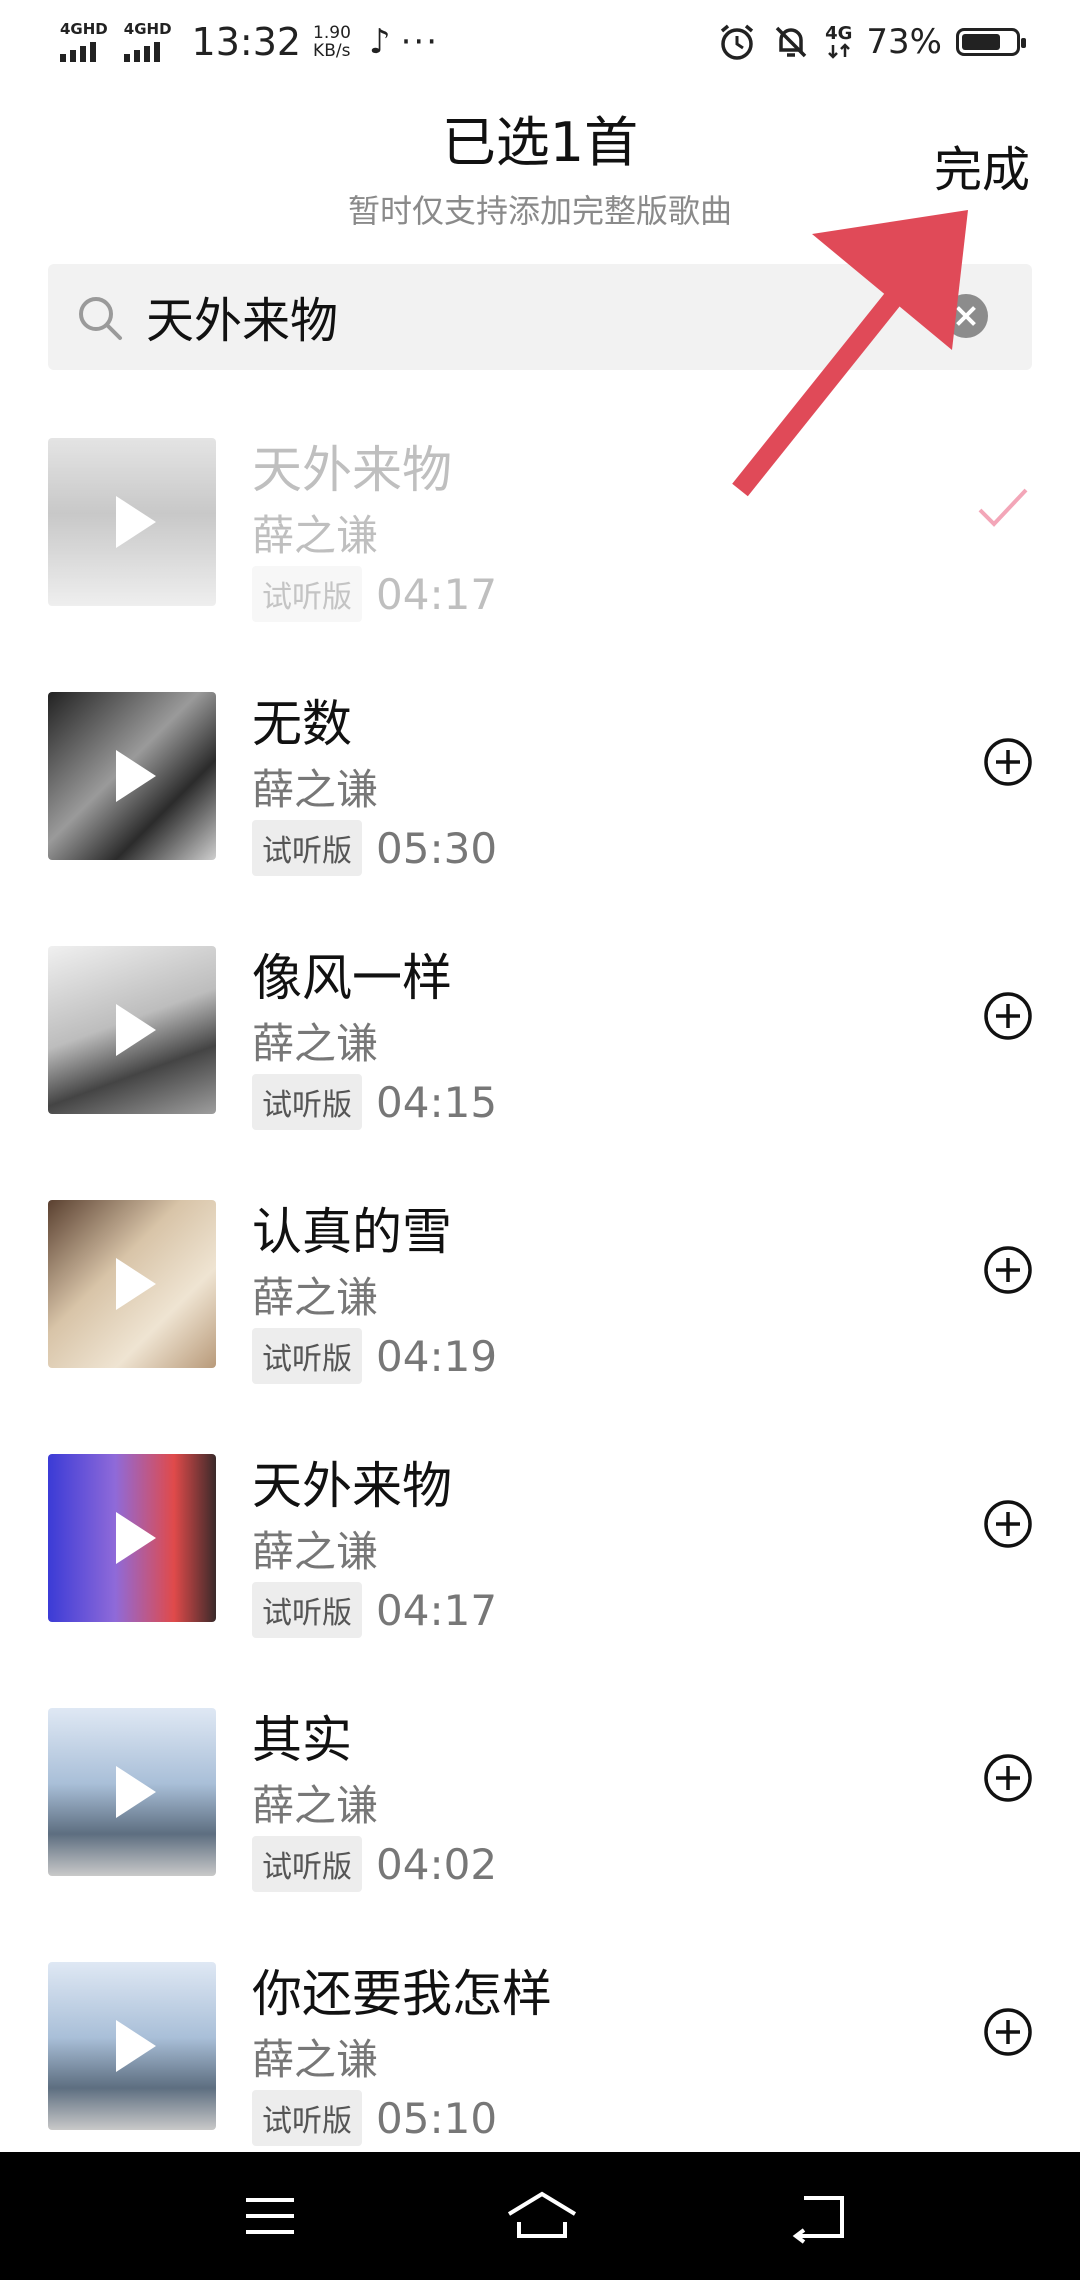 Image resolution: width=1080 pixels, height=2280 pixels. I want to click on mobile-data-icon: 4G, so click(838, 42).